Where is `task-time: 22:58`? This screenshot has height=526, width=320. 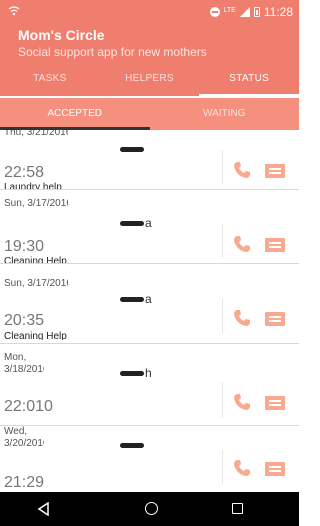 task-time: 22:58 is located at coordinates (24, 172).